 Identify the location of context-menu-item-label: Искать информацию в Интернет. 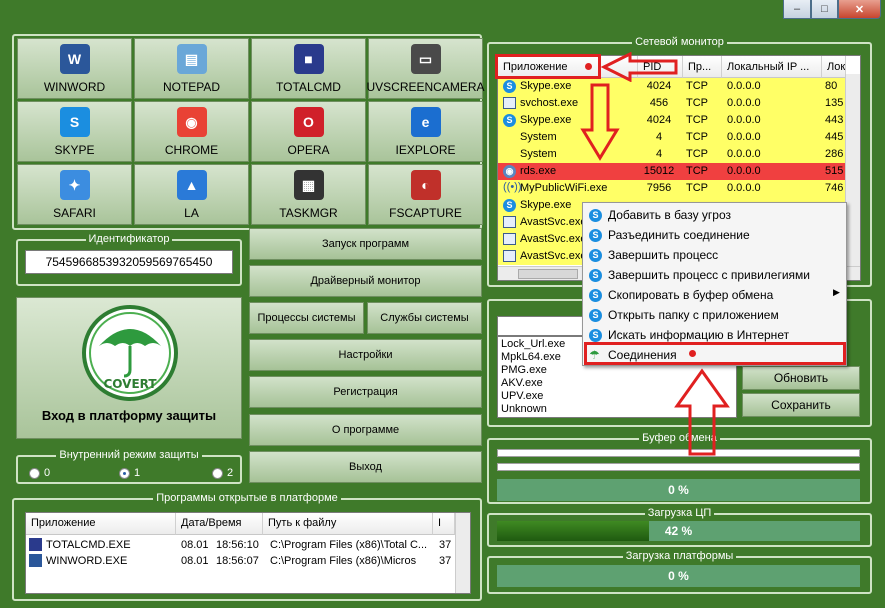
(699, 335).